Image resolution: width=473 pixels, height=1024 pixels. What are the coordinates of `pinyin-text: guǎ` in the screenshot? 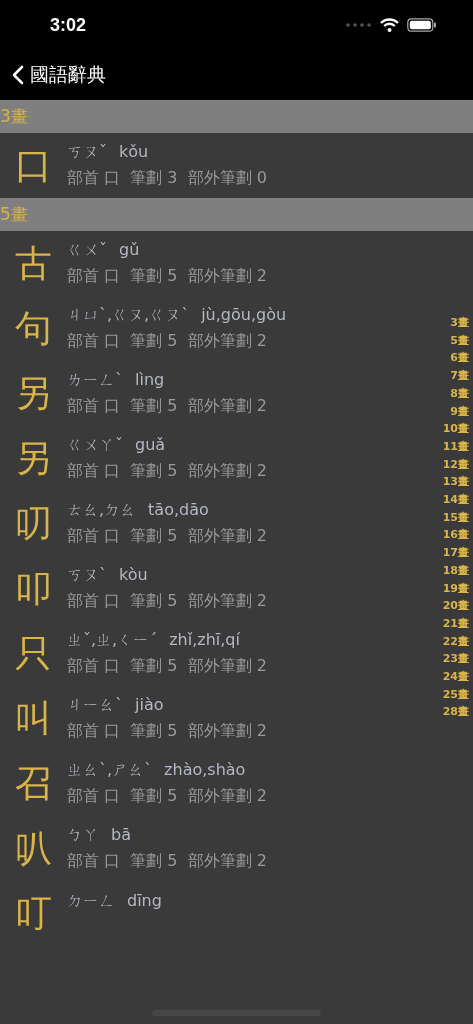 It's located at (150, 445).